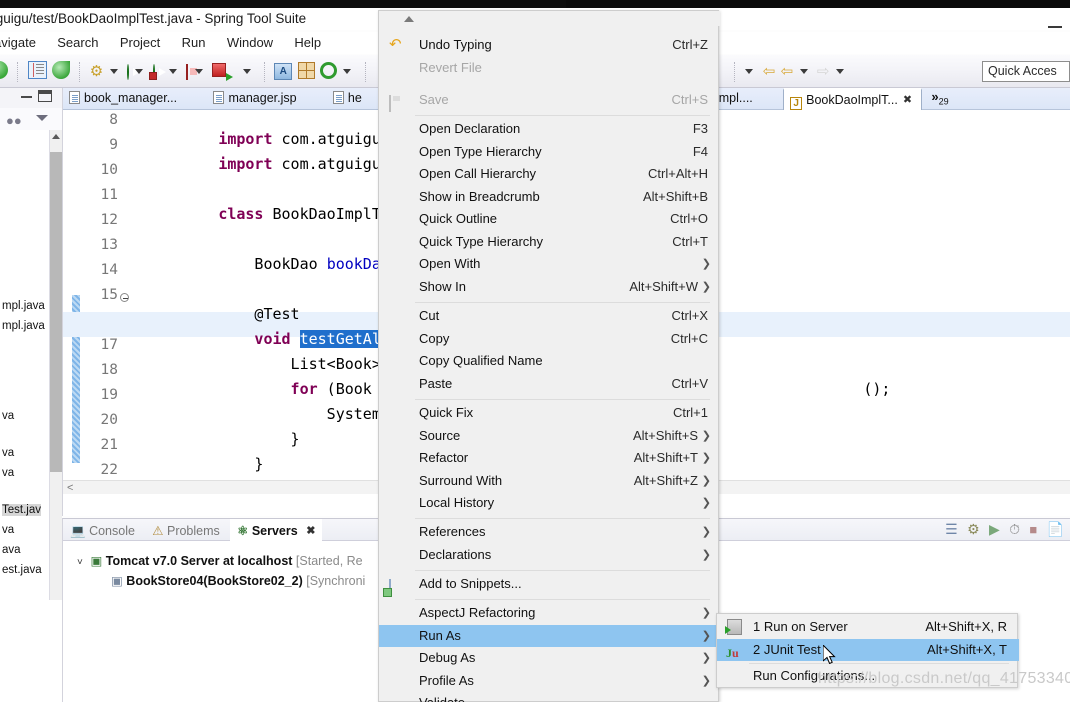 The image size is (1070, 702). Describe the element at coordinates (306, 70) in the screenshot. I see `new-grid-icon` at that location.